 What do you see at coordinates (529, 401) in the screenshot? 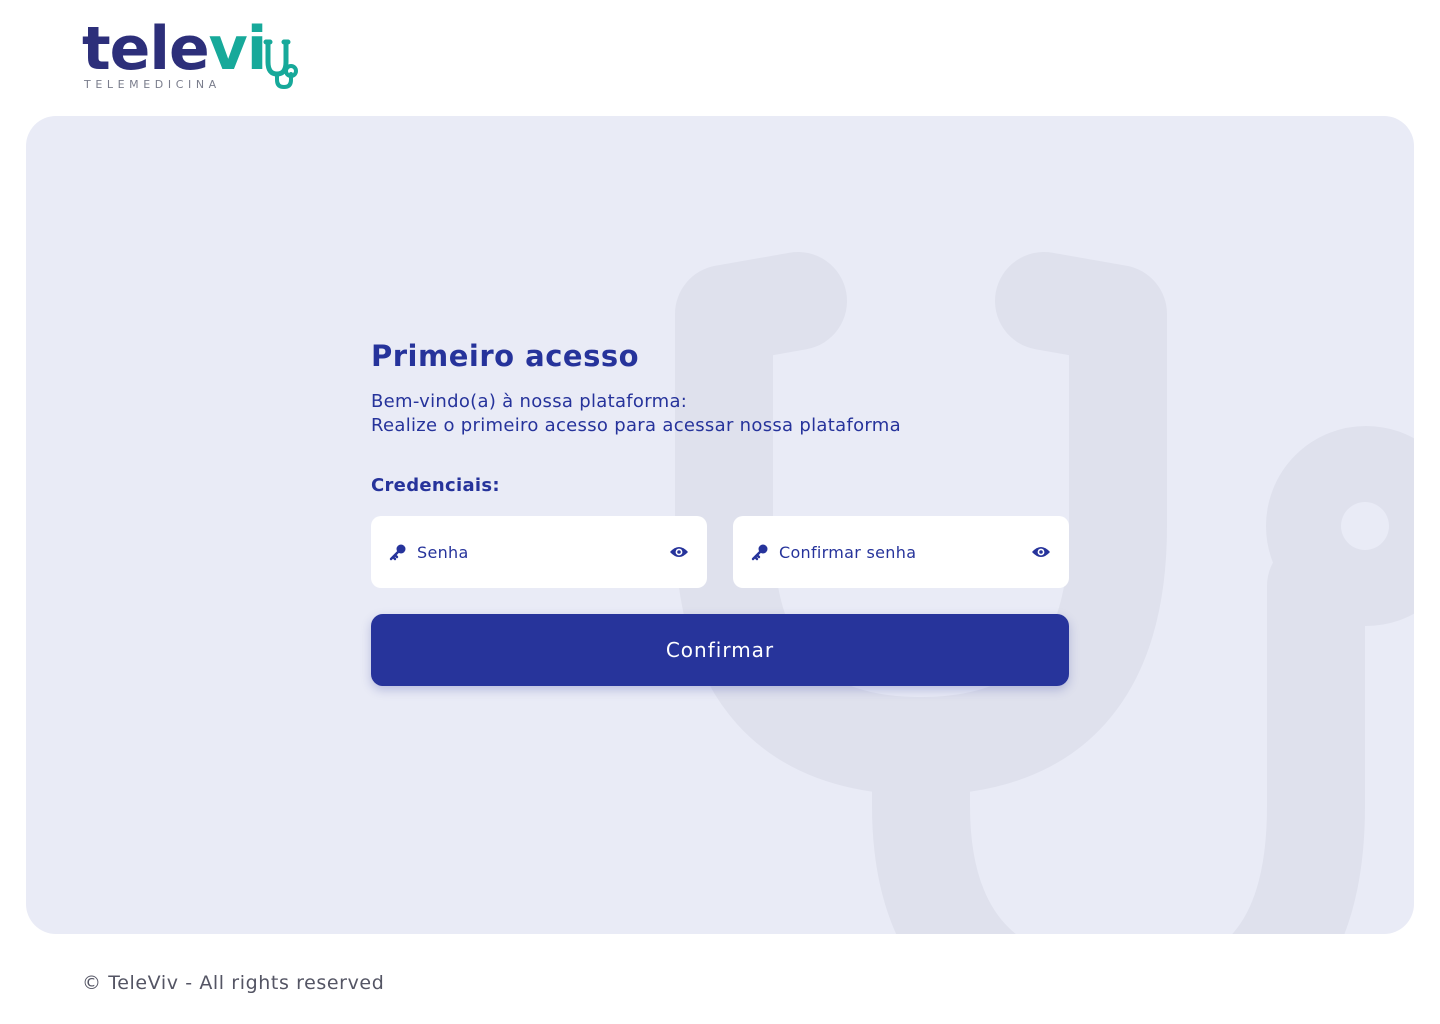
I see `welcome-line-1: Bem-vindo(a) à nossa plataforma:` at bounding box center [529, 401].